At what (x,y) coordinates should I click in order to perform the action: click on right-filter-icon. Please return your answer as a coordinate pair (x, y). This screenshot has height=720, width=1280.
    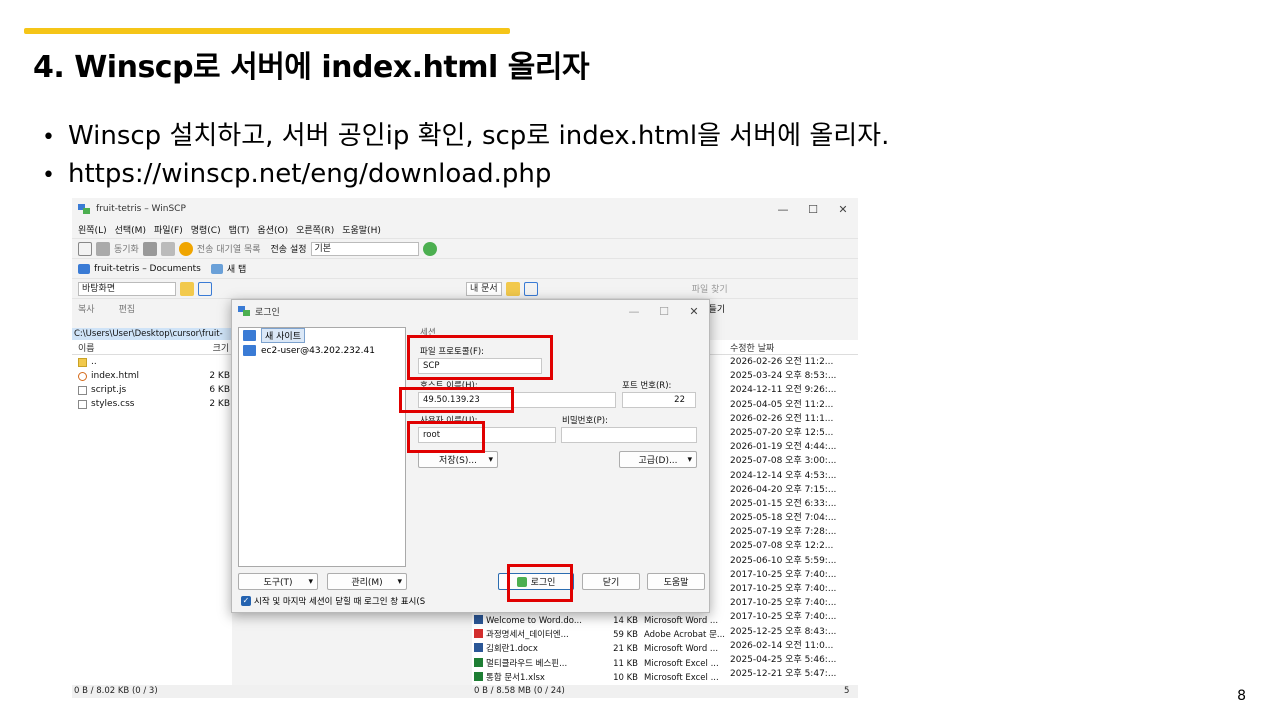
    Looking at the image, I should click on (530, 288).